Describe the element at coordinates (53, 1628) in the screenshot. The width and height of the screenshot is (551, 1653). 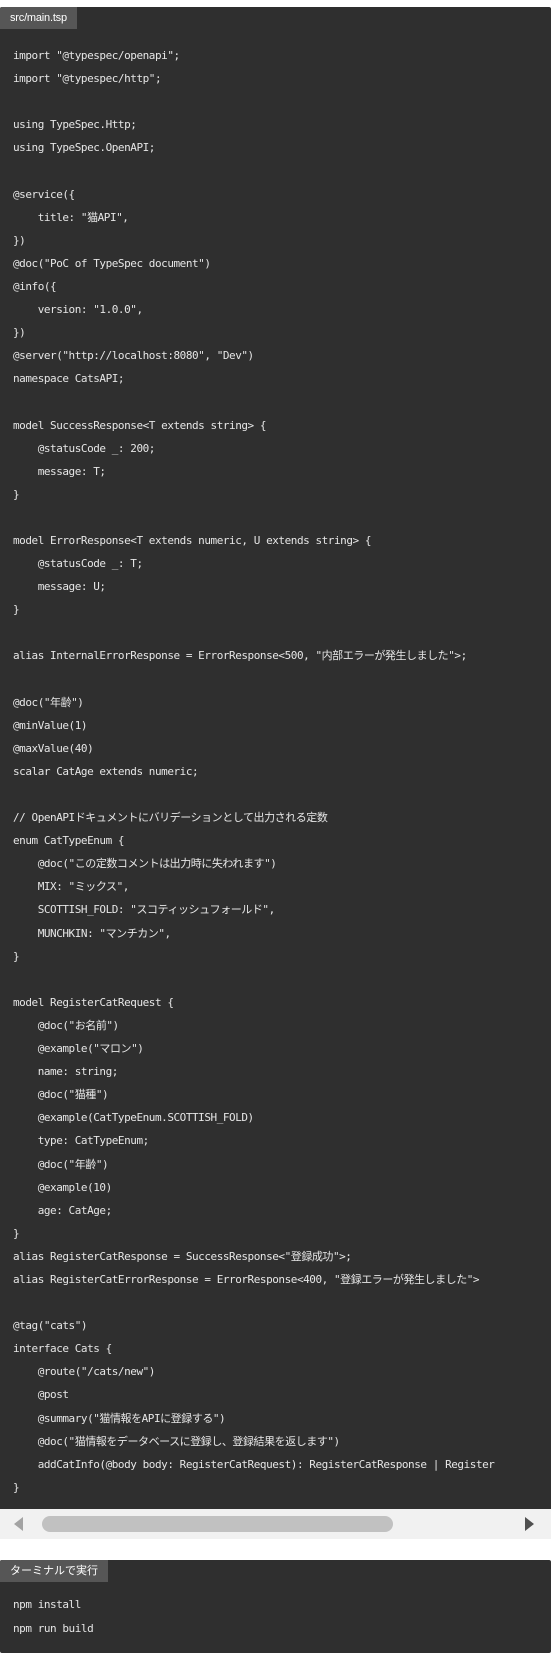
I see `terminal-line: npm run build` at that location.